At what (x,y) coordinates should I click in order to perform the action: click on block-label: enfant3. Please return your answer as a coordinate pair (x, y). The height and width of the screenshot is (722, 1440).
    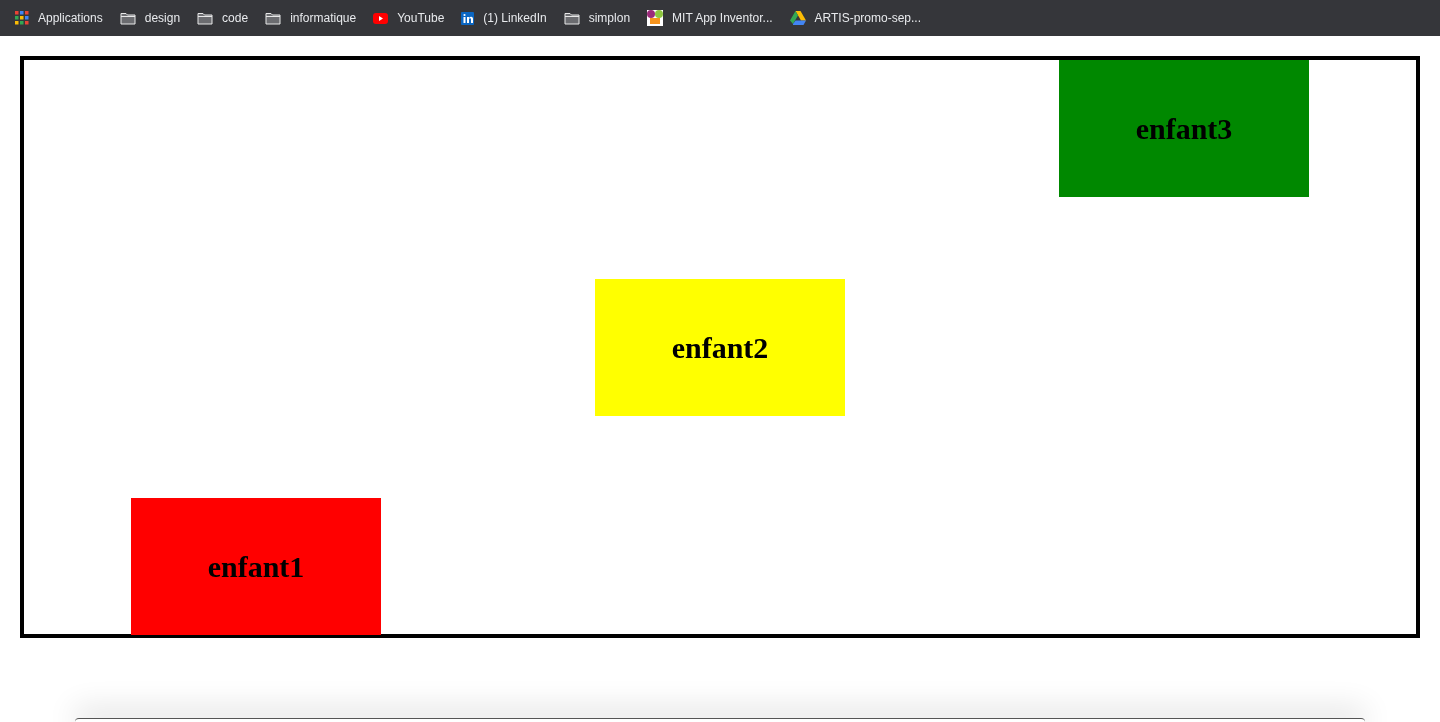
    Looking at the image, I should click on (1184, 129).